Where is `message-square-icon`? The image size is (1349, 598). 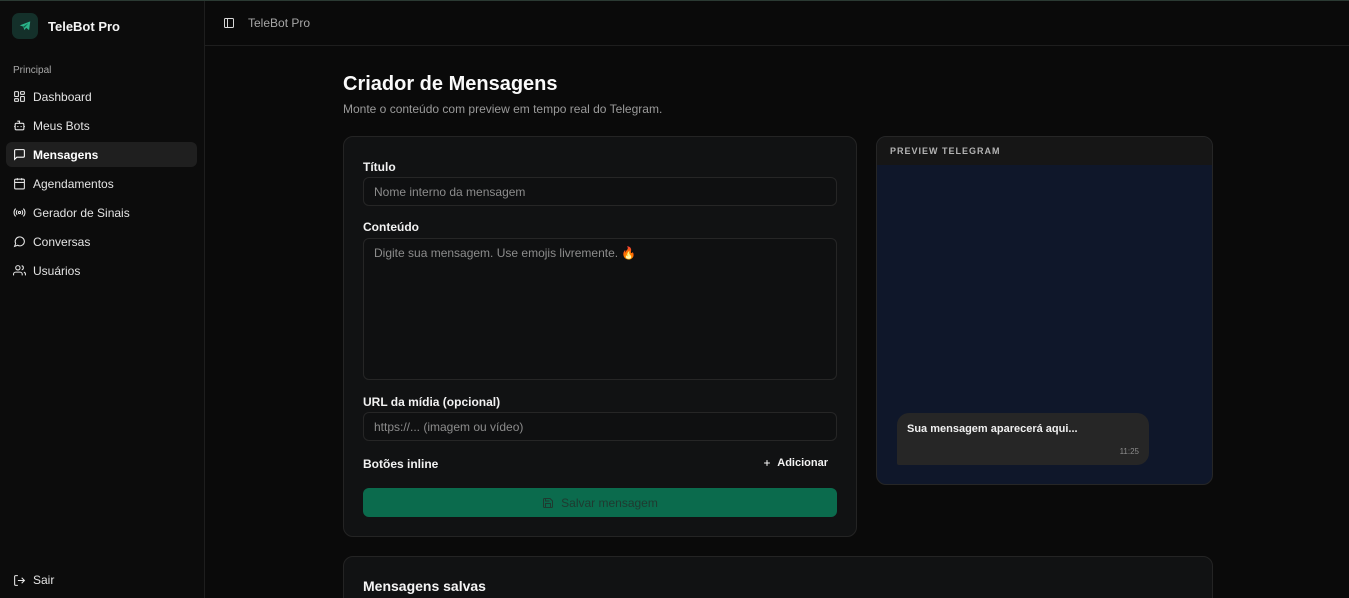
message-square-icon is located at coordinates (19, 155).